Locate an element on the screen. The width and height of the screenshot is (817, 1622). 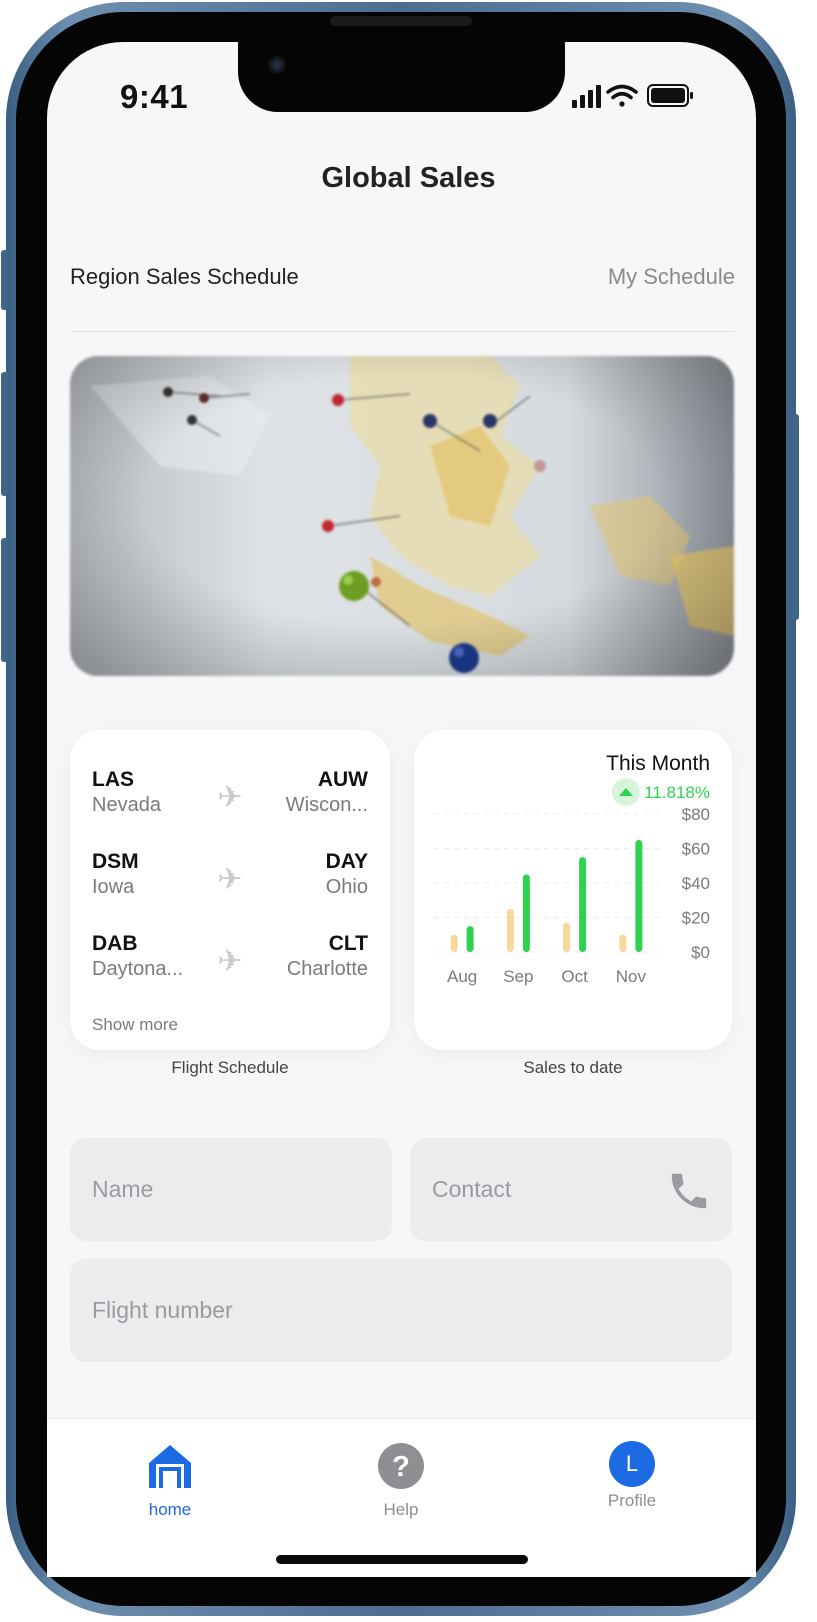
status-icons is located at coordinates (632, 96).